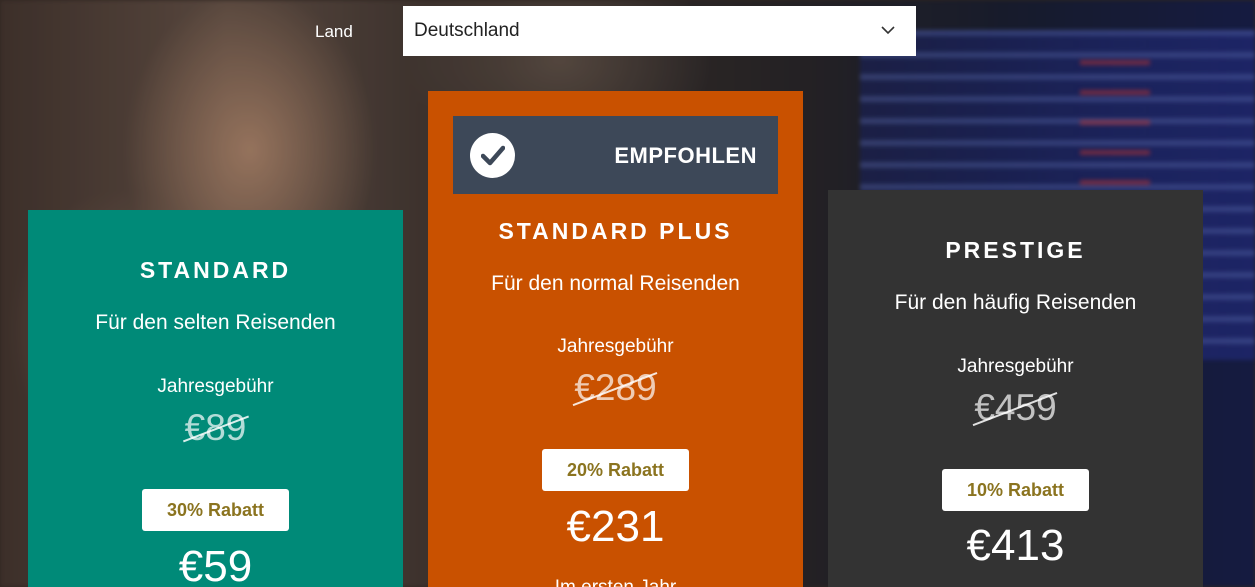 The image size is (1255, 587). Describe the element at coordinates (1015, 545) in the screenshot. I see `new-price: €413` at that location.